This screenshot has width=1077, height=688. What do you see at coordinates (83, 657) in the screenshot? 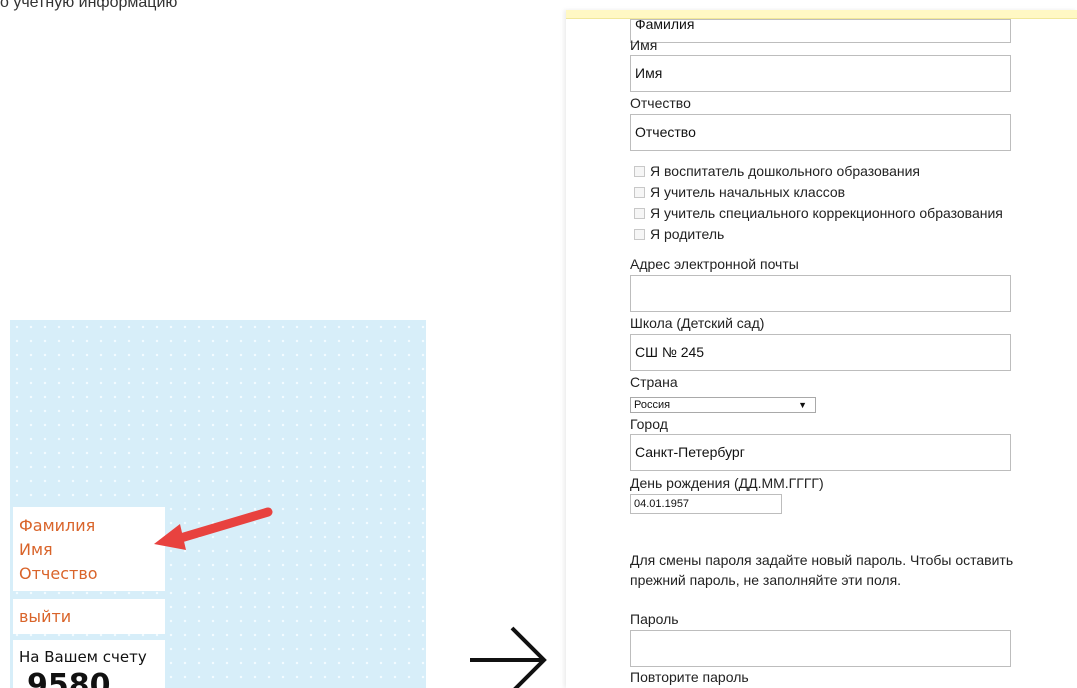
I see `account-label: На Вашем счету` at bounding box center [83, 657].